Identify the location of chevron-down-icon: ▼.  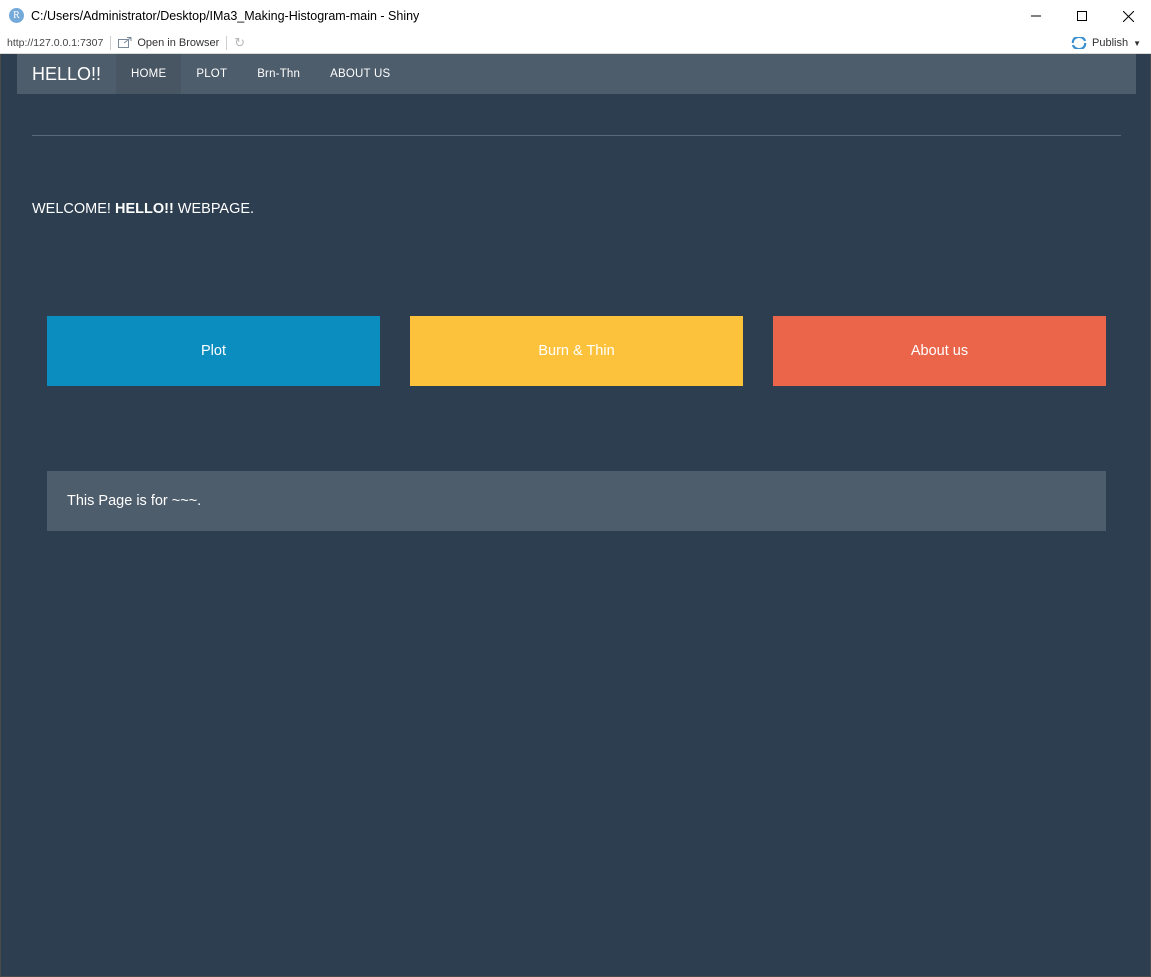
(1137, 43).